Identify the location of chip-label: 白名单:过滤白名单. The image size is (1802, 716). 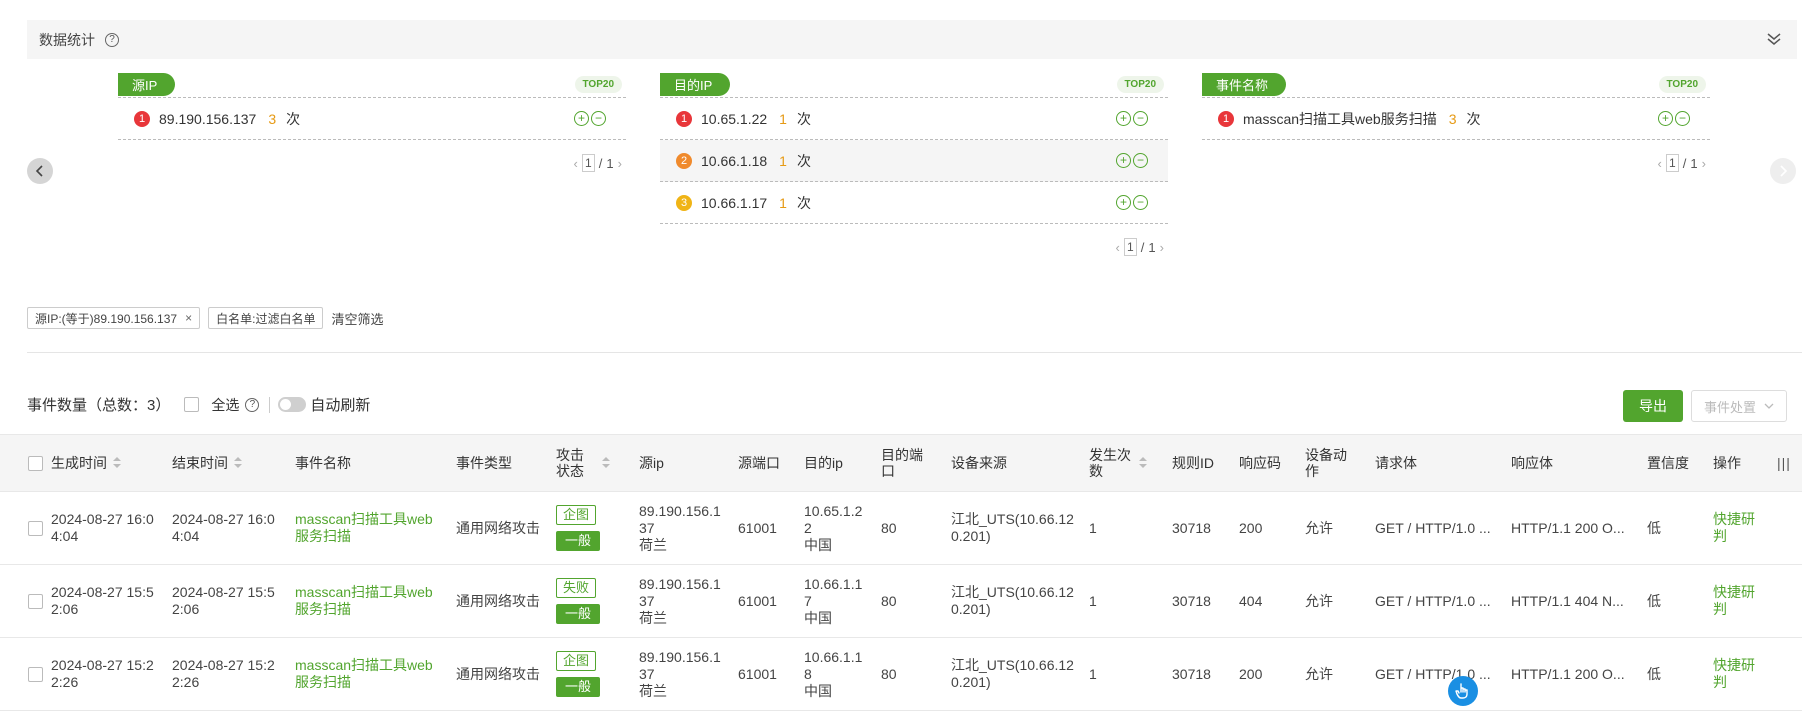
(266, 318).